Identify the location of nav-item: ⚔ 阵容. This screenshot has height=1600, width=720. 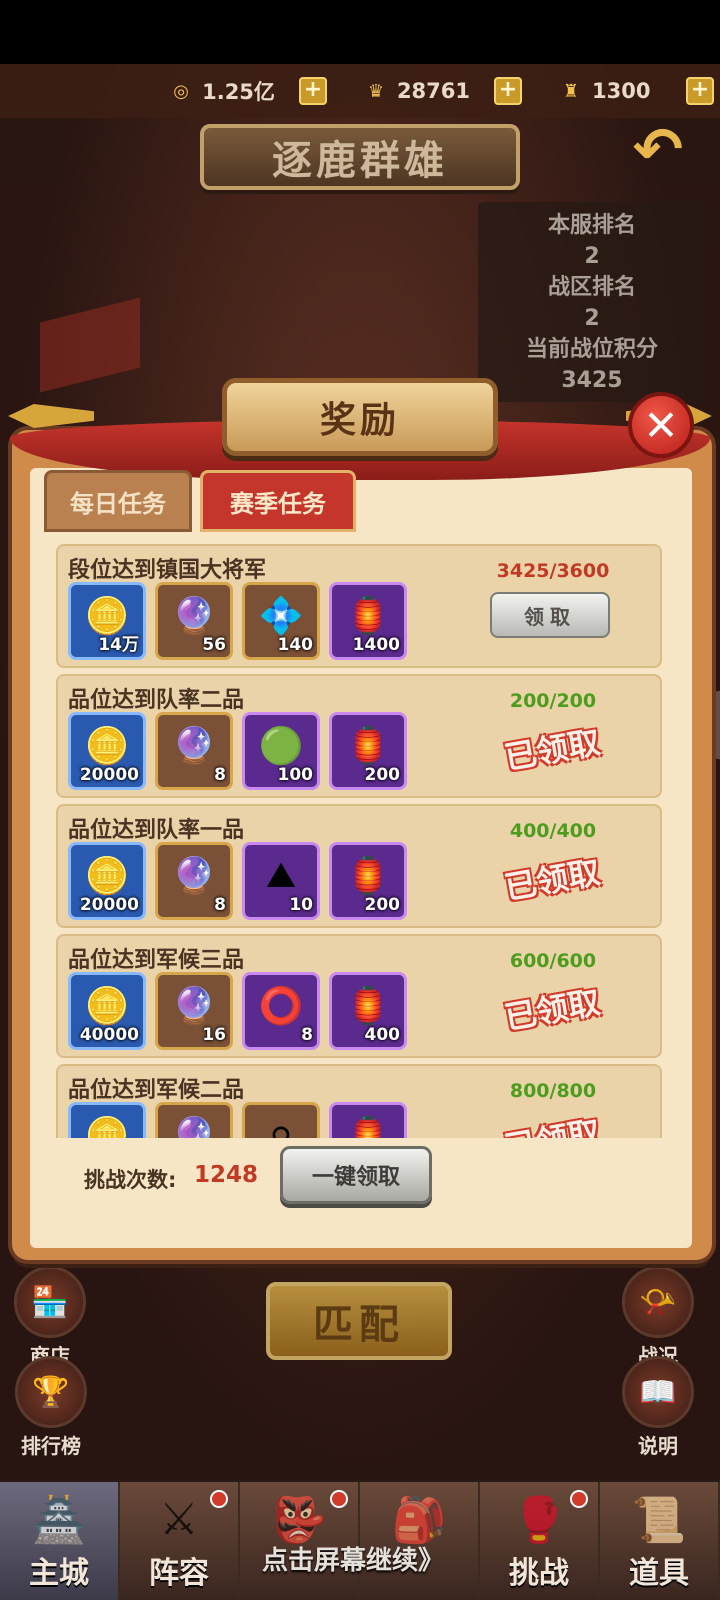
(180, 1541).